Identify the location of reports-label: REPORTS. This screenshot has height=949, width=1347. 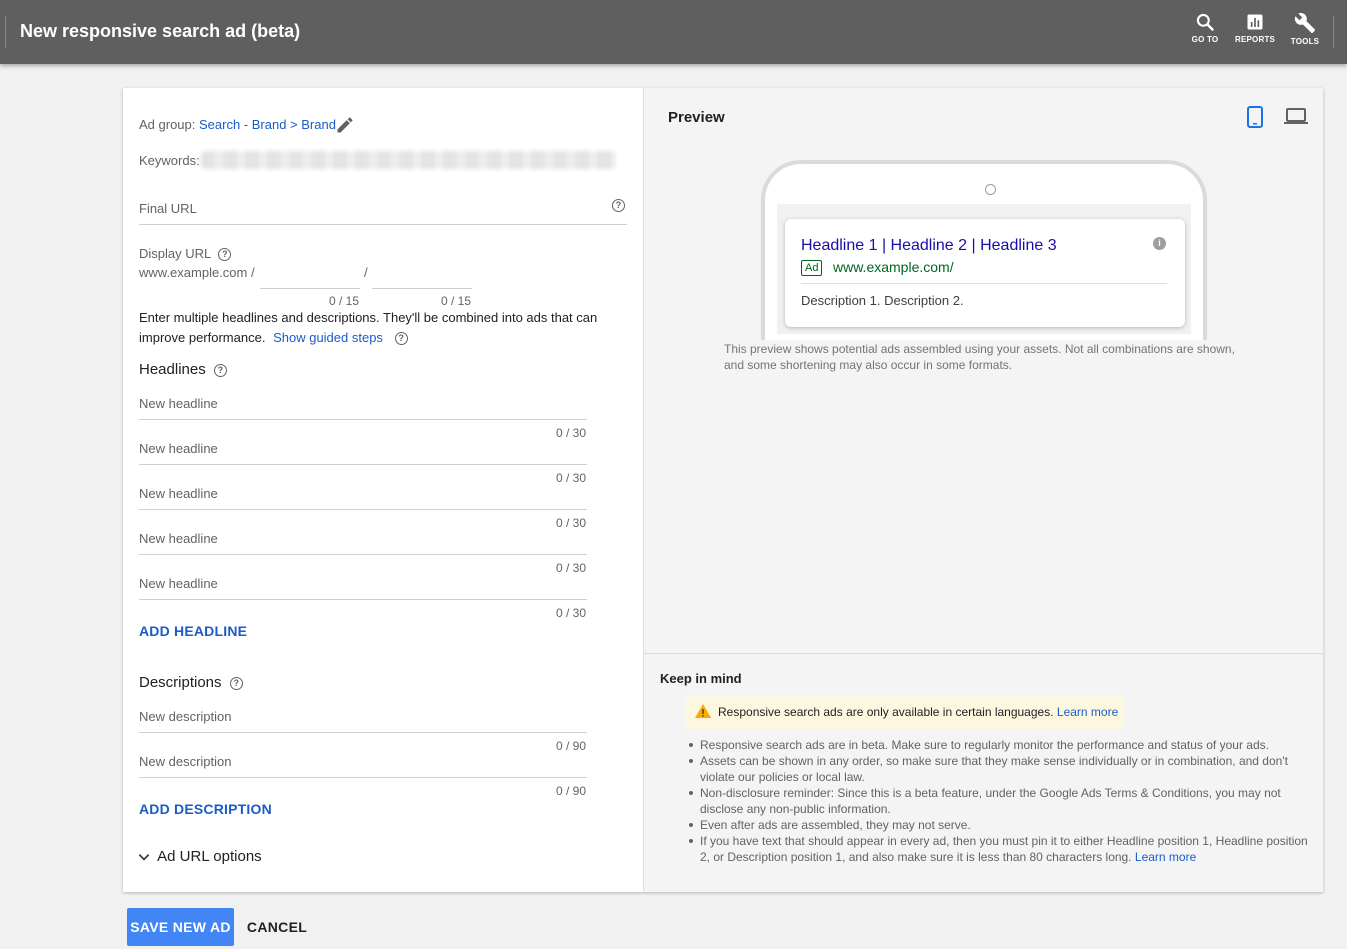
(1255, 39).